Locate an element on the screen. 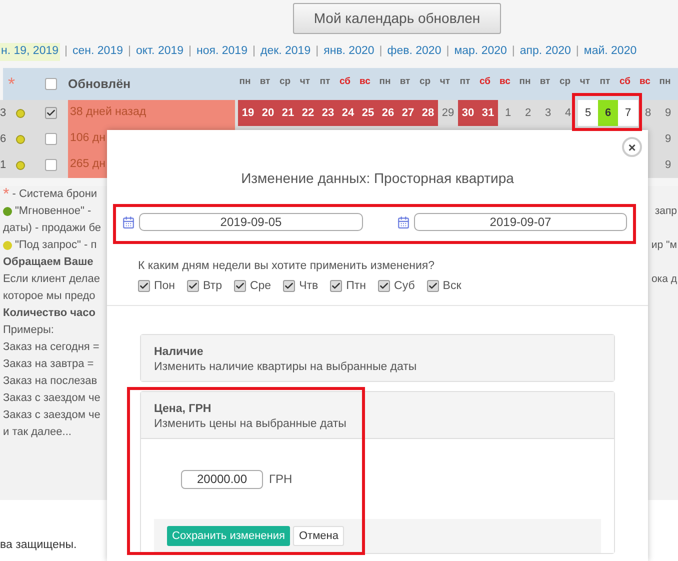 The height and width of the screenshot is (561, 678). note-text: Заказ на завтра = is located at coordinates (48, 364).